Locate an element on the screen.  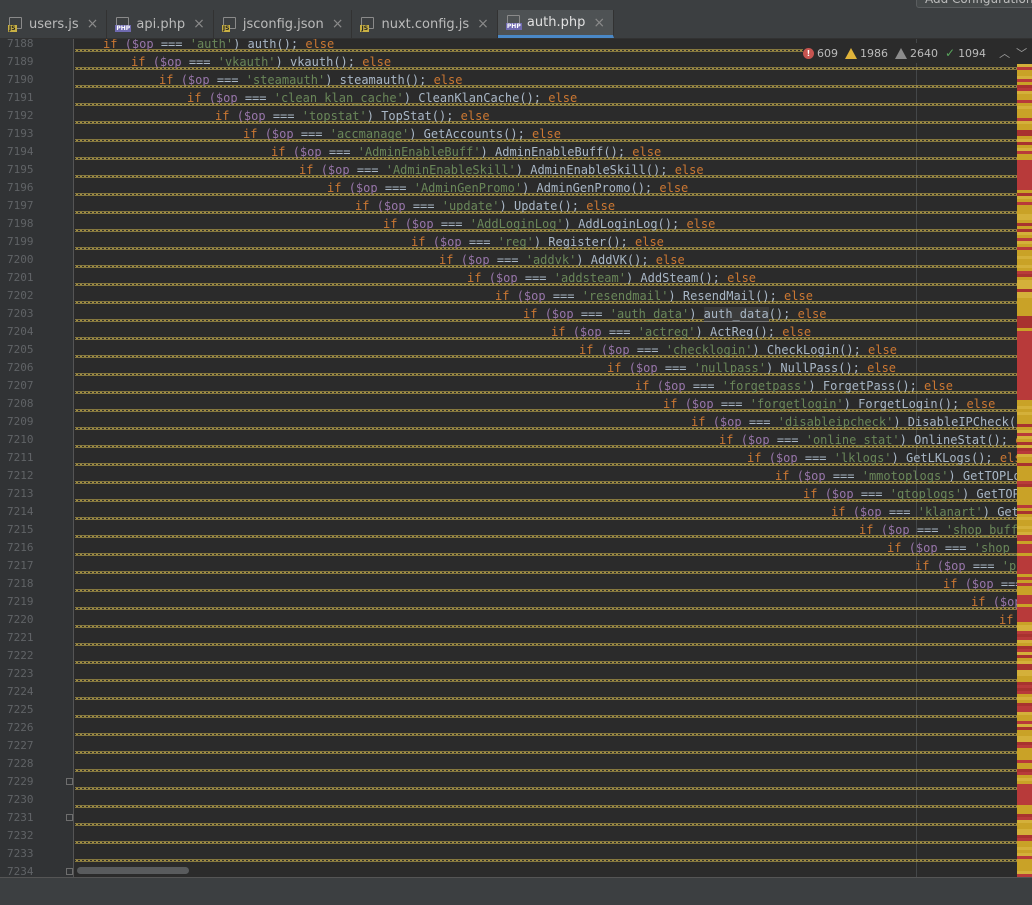
code-line: if ($op is located at coordinates (546, 602).